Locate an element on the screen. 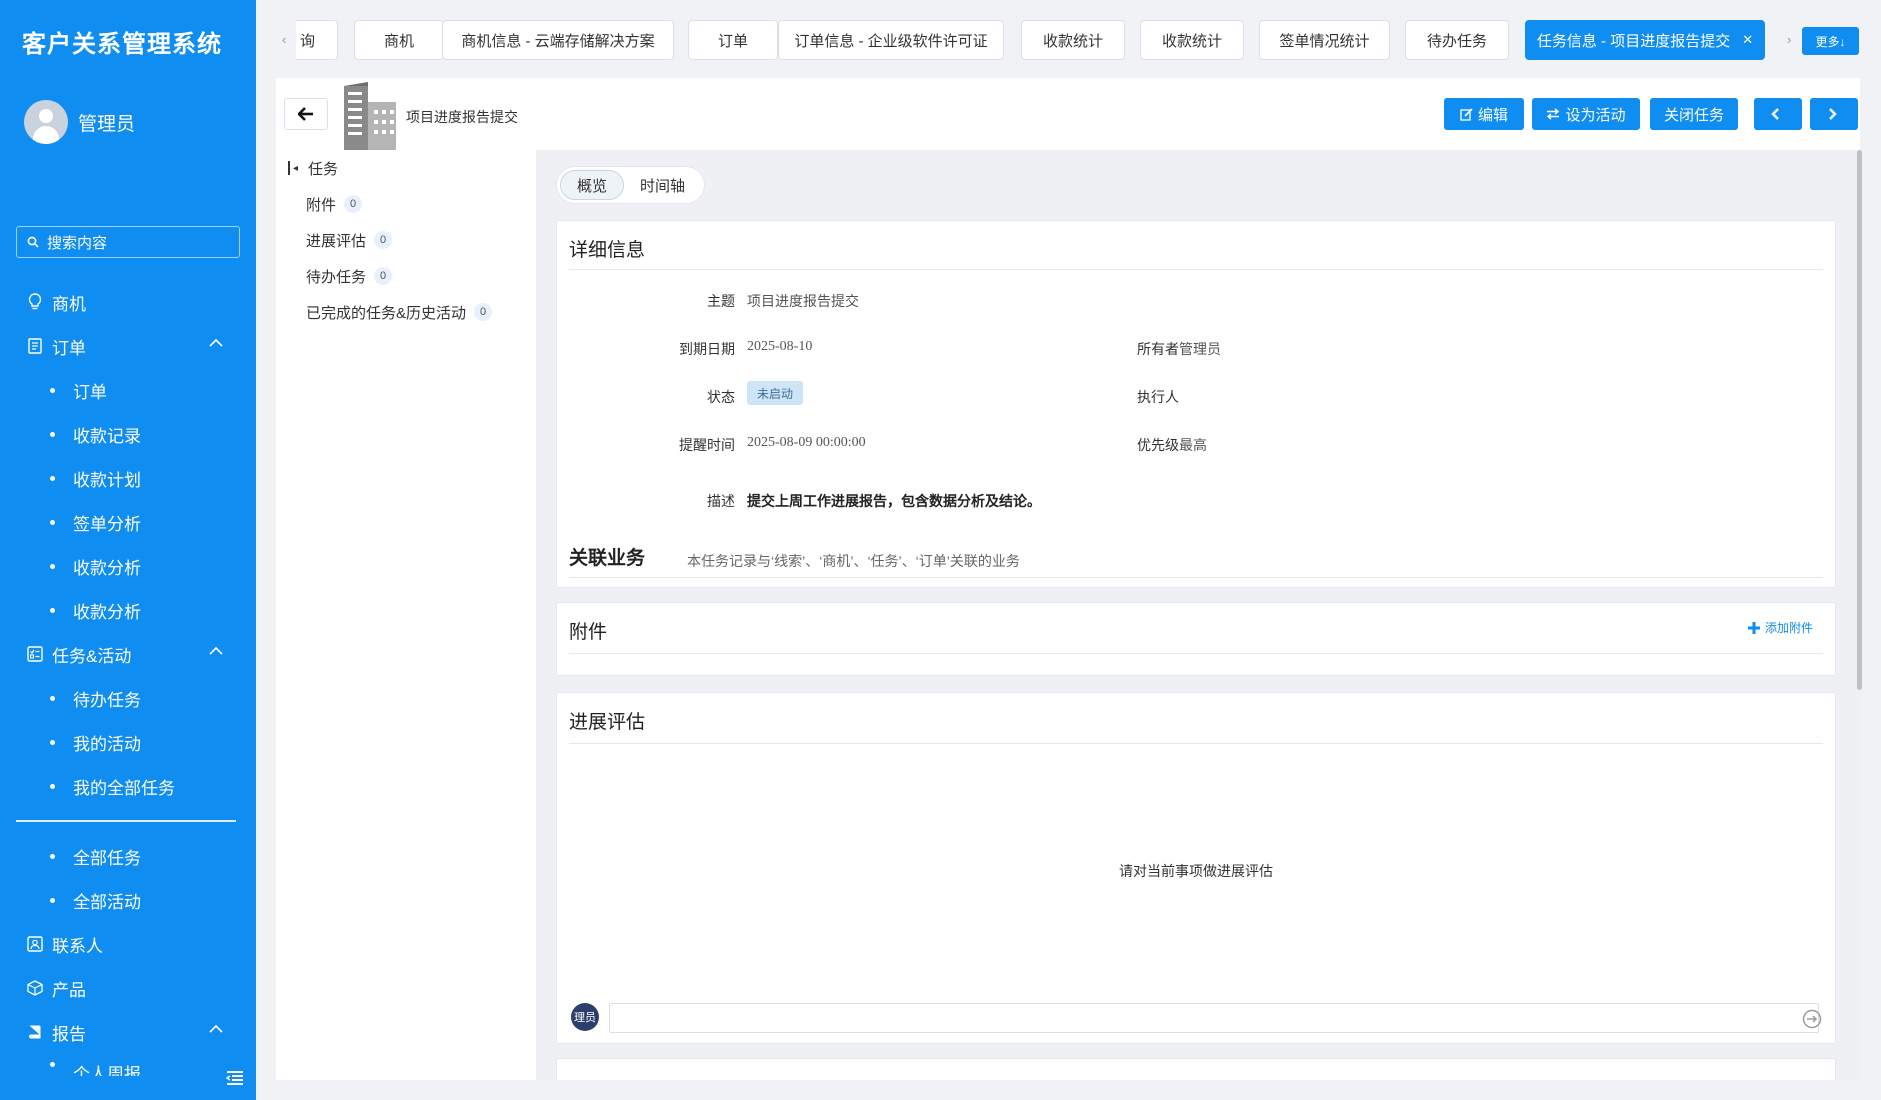 The width and height of the screenshot is (1881, 1100). chevron-right-icon is located at coordinates (1832, 114).